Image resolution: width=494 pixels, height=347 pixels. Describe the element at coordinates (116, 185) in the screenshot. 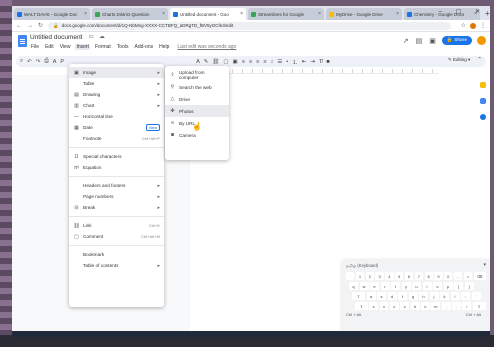

I see `menu-item-headers-and-footers: Headers and footers ▸` at that location.